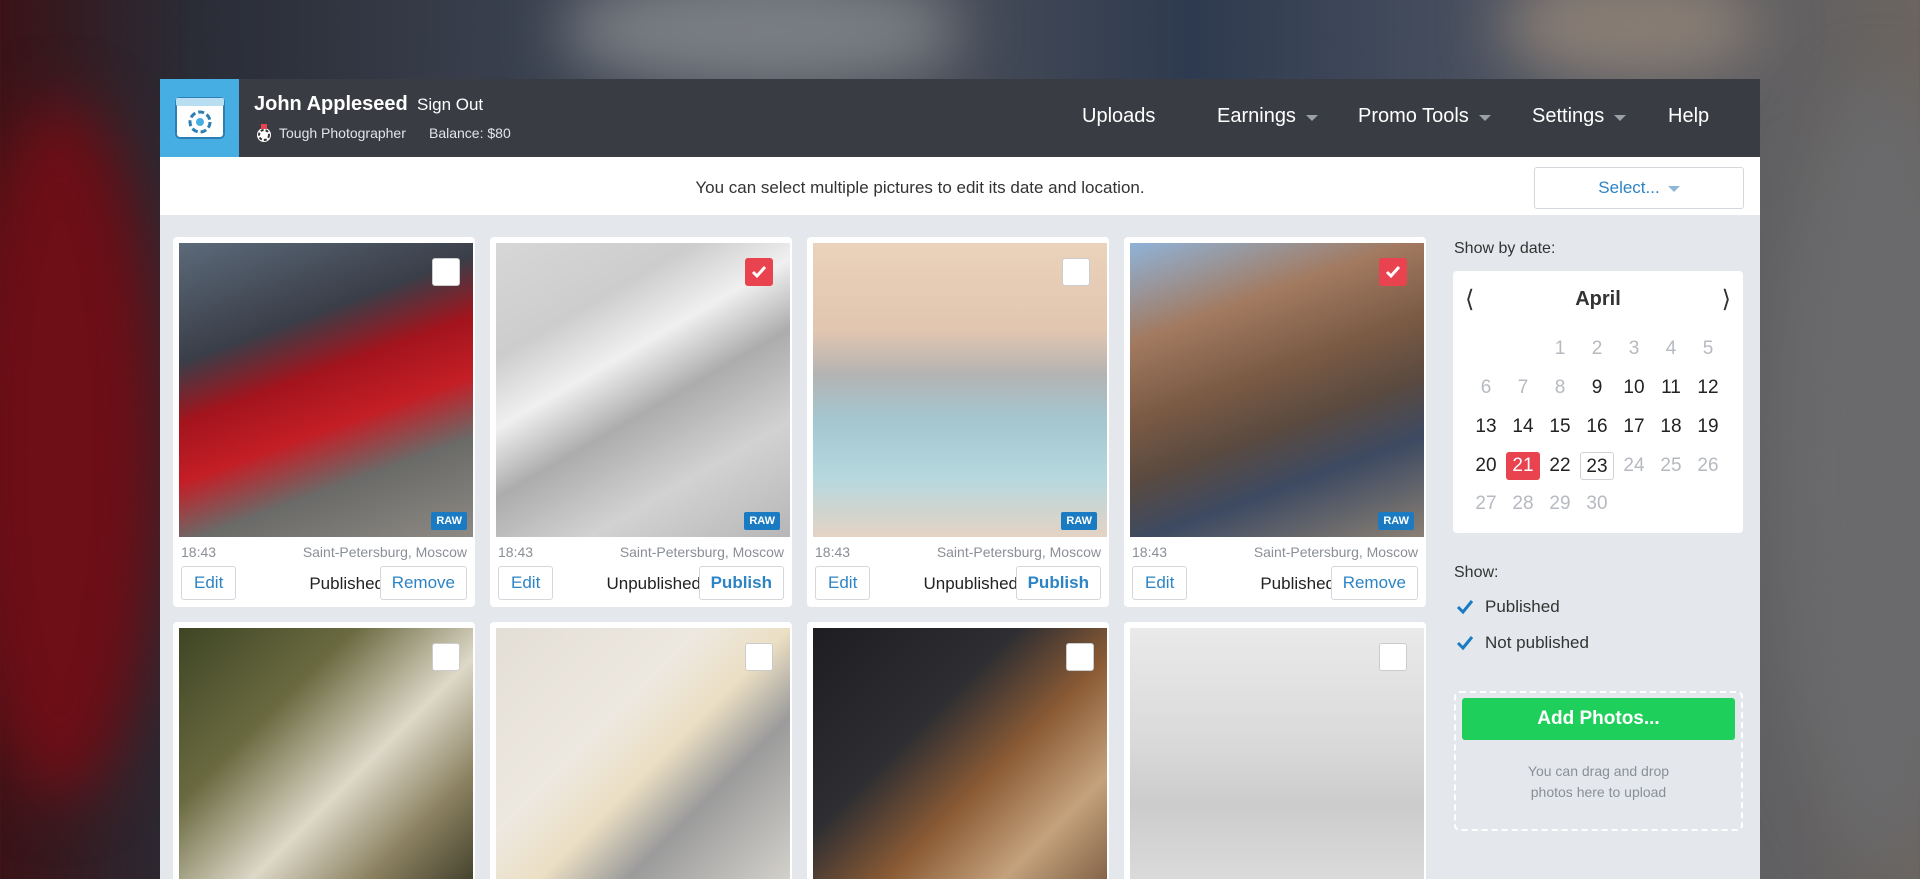  I want to click on calendar-day: 27, so click(1486, 504).